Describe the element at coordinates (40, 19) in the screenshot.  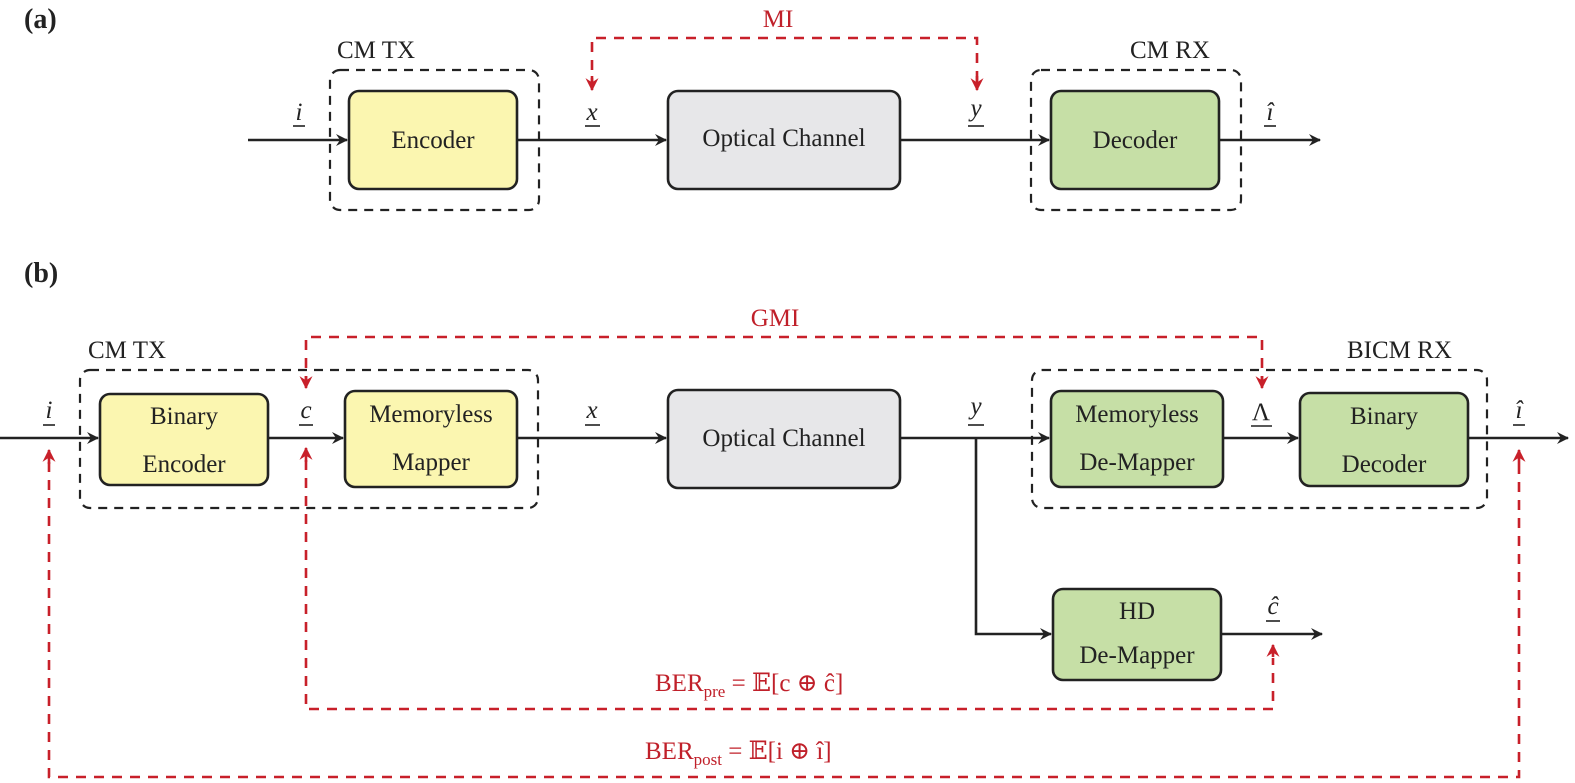
I see `panel-a-label: (a)` at that location.